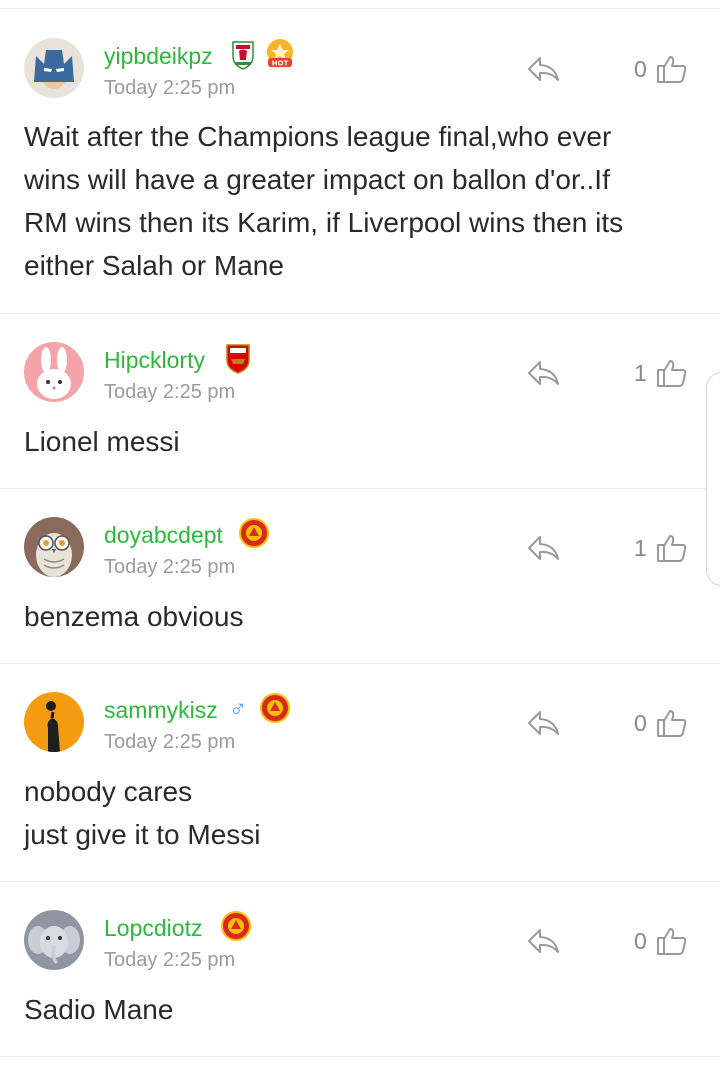 This screenshot has height=1066, width=720. What do you see at coordinates (142, 813) in the screenshot?
I see `comment-text: nobody cares just give it to Messi` at bounding box center [142, 813].